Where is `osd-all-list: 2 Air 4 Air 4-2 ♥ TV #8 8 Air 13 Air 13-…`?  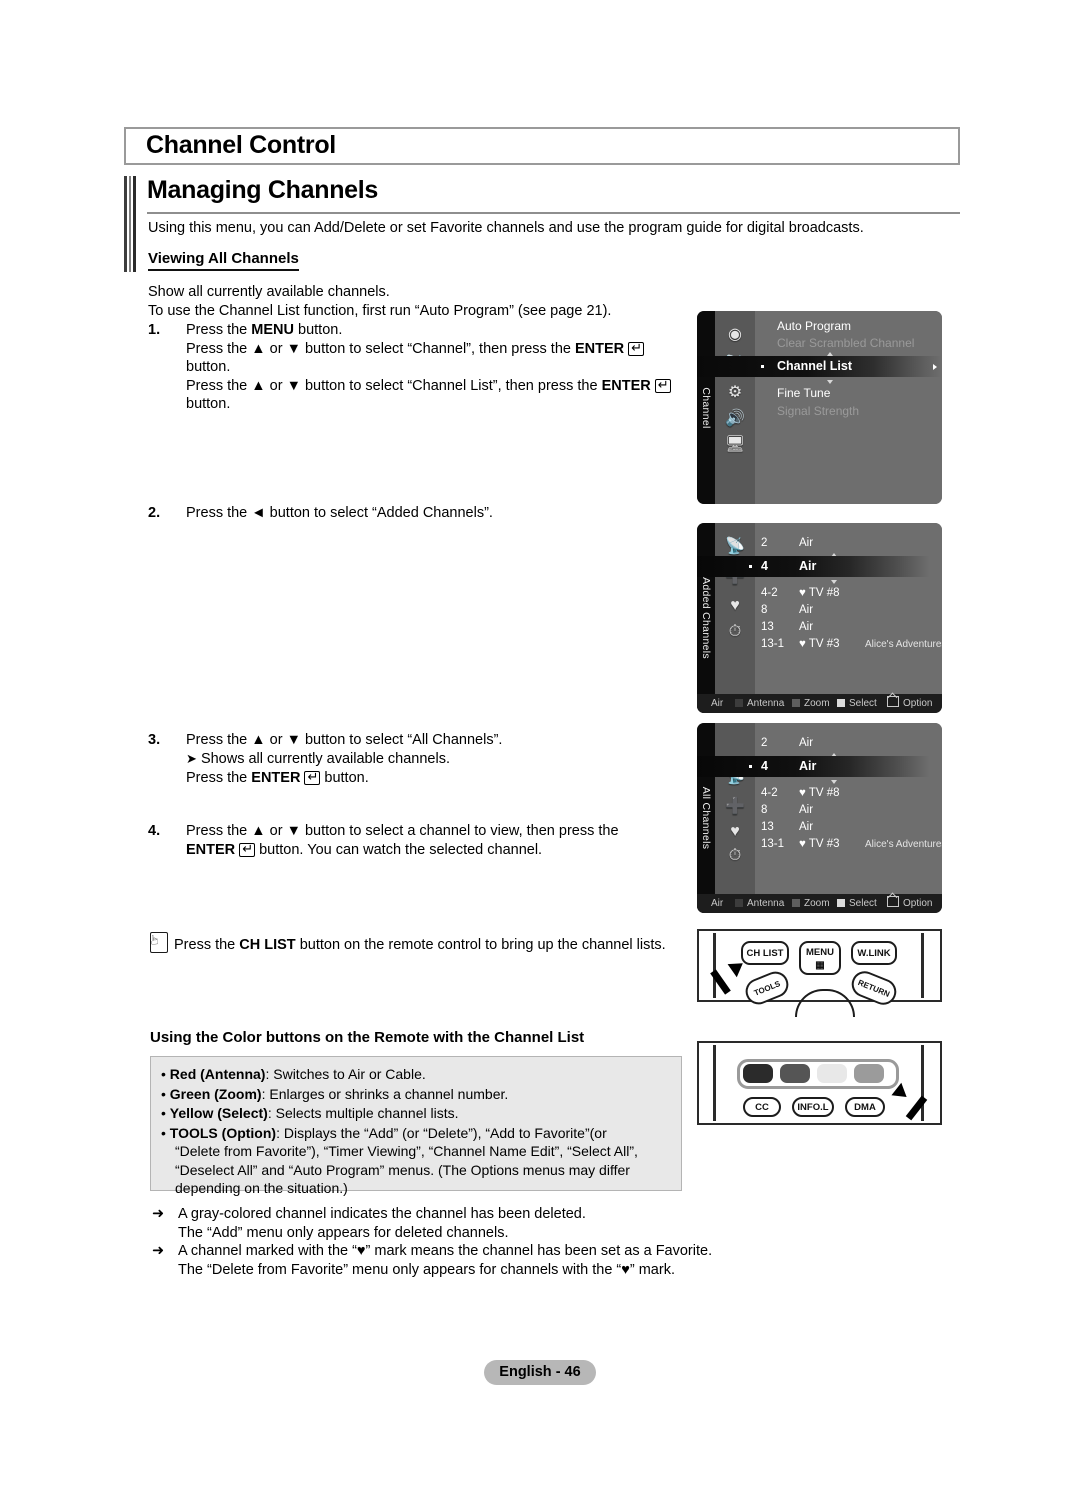 osd-all-list: 2 Air 4 Air 4-2 ♥ TV #8 8 Air 13 Air 13-… is located at coordinates (819, 818).